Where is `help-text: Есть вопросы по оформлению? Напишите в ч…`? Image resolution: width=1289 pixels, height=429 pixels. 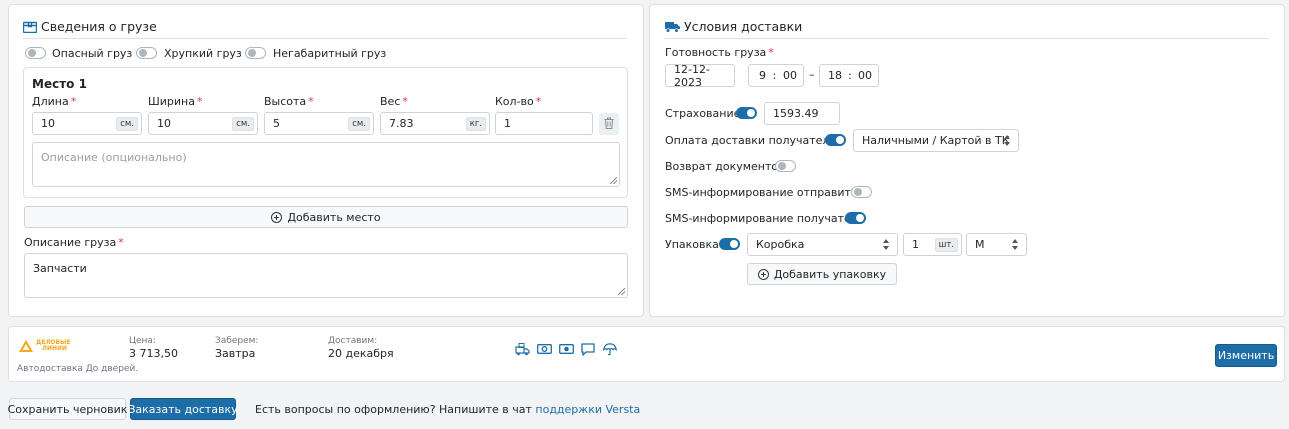
help-text: Есть вопросы по оформлению? Напишите в ч… is located at coordinates (447, 409).